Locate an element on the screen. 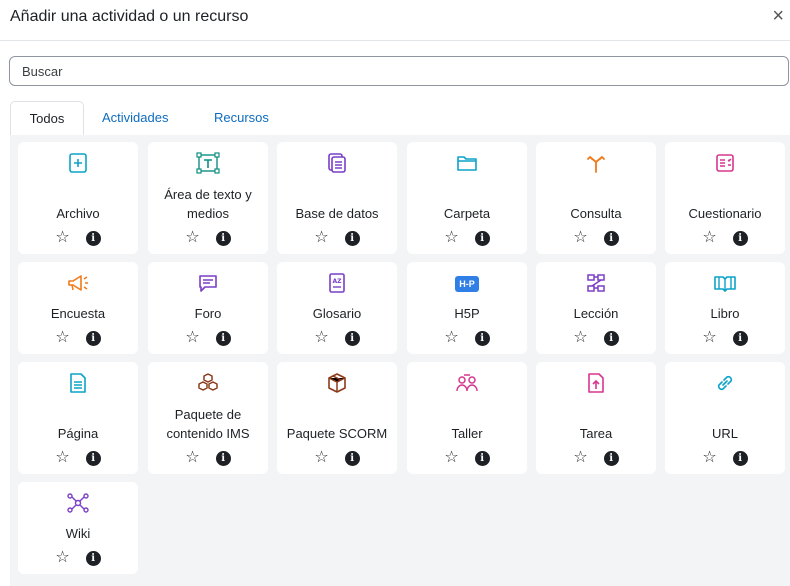 The width and height of the screenshot is (790, 586). quiz-icon is located at coordinates (725, 165).